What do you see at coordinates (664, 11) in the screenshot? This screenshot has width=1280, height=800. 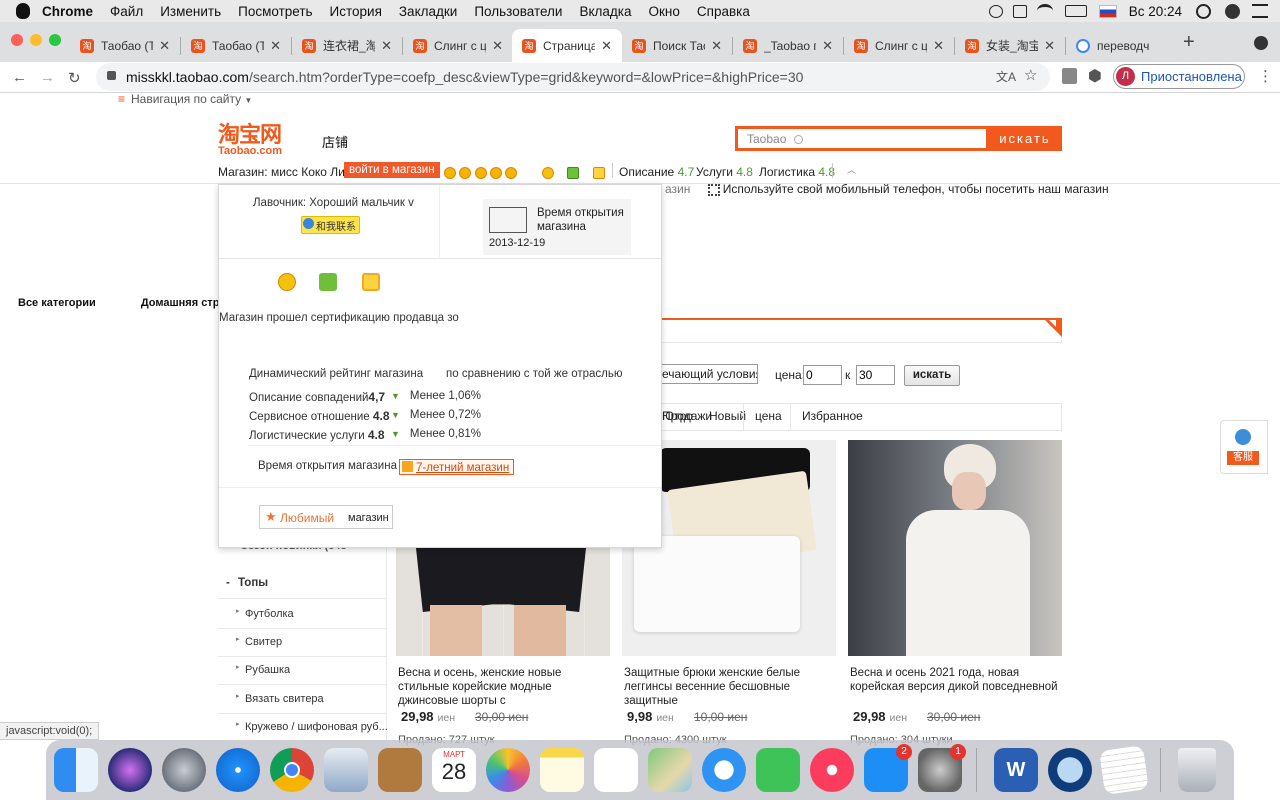 I see `menu-window: Окно` at bounding box center [664, 11].